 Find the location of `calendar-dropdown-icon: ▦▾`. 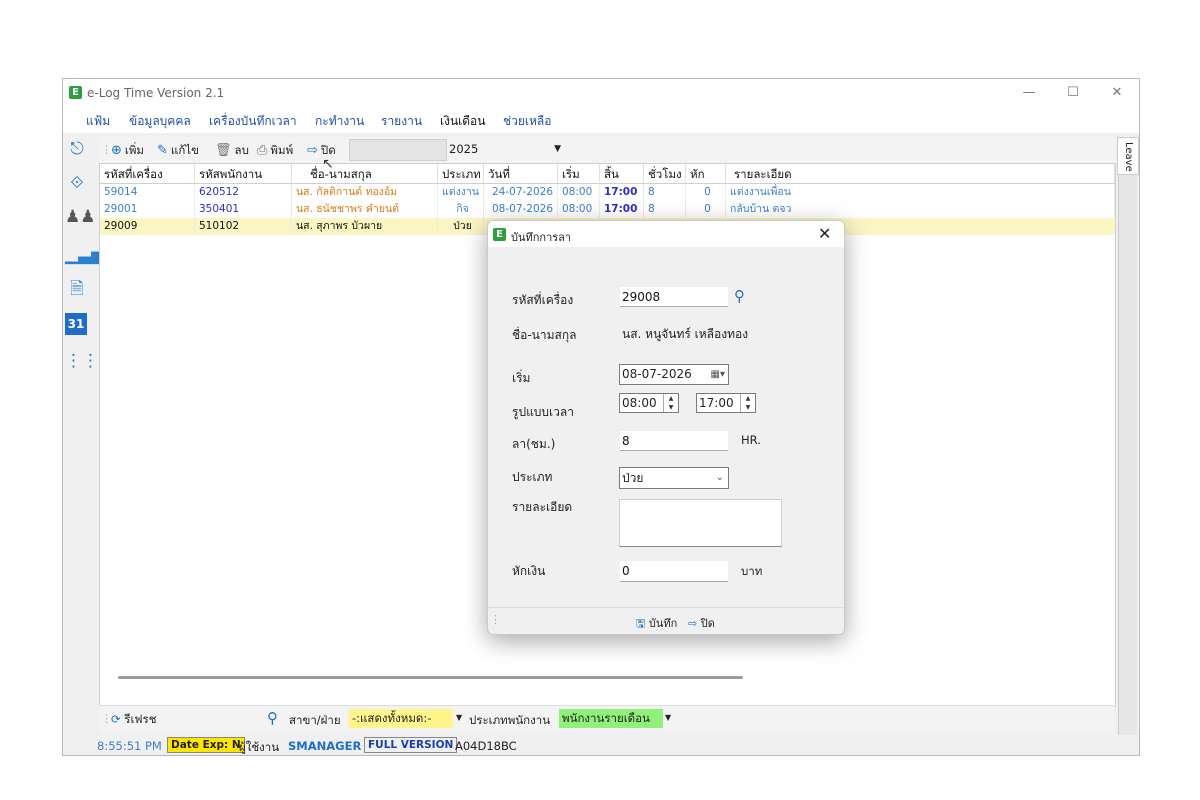

calendar-dropdown-icon: ▦▾ is located at coordinates (717, 374).